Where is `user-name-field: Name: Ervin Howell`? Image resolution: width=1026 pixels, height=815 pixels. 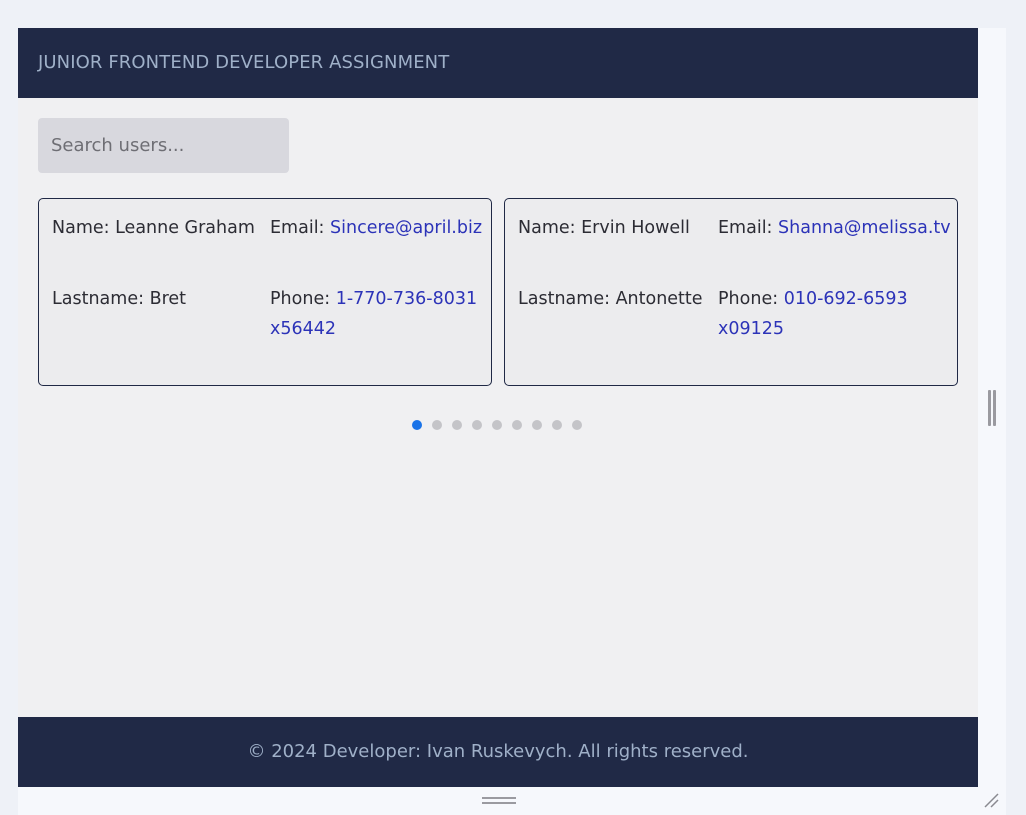
user-name-field: Name: Ervin Howell is located at coordinates (604, 228).